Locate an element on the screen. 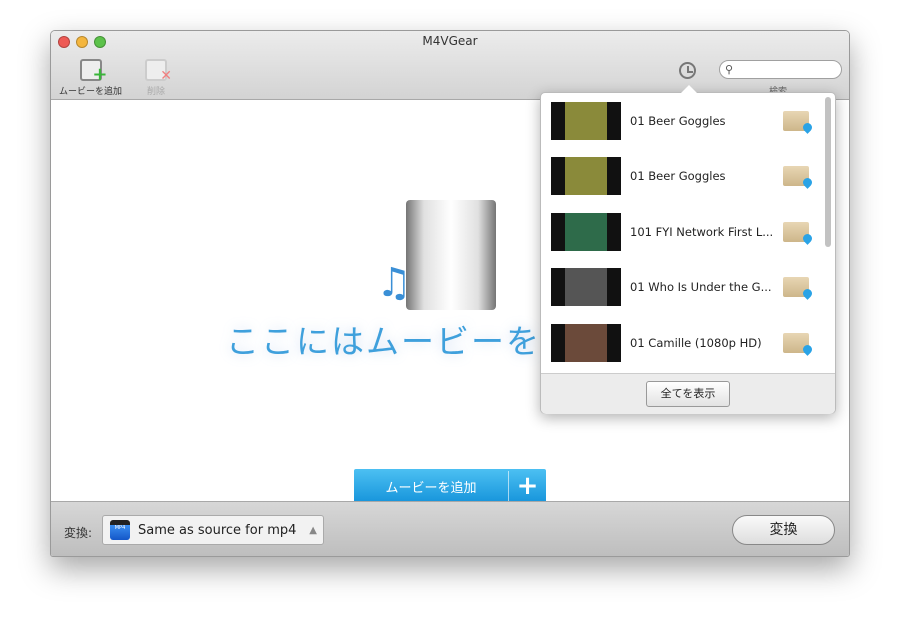  add-file-icon: + is located at coordinates (93, 72).